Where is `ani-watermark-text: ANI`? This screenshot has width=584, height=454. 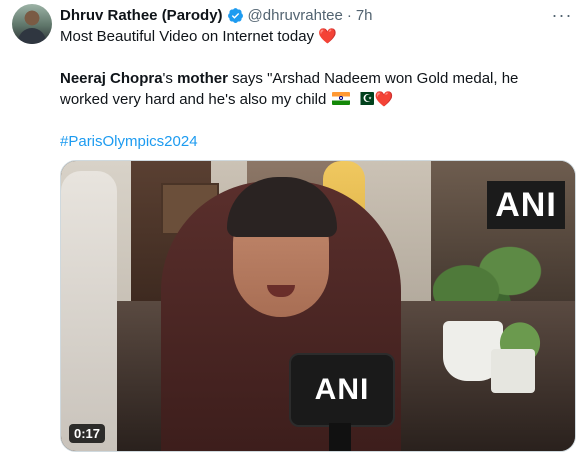
ani-watermark-text: ANI is located at coordinates (526, 204).